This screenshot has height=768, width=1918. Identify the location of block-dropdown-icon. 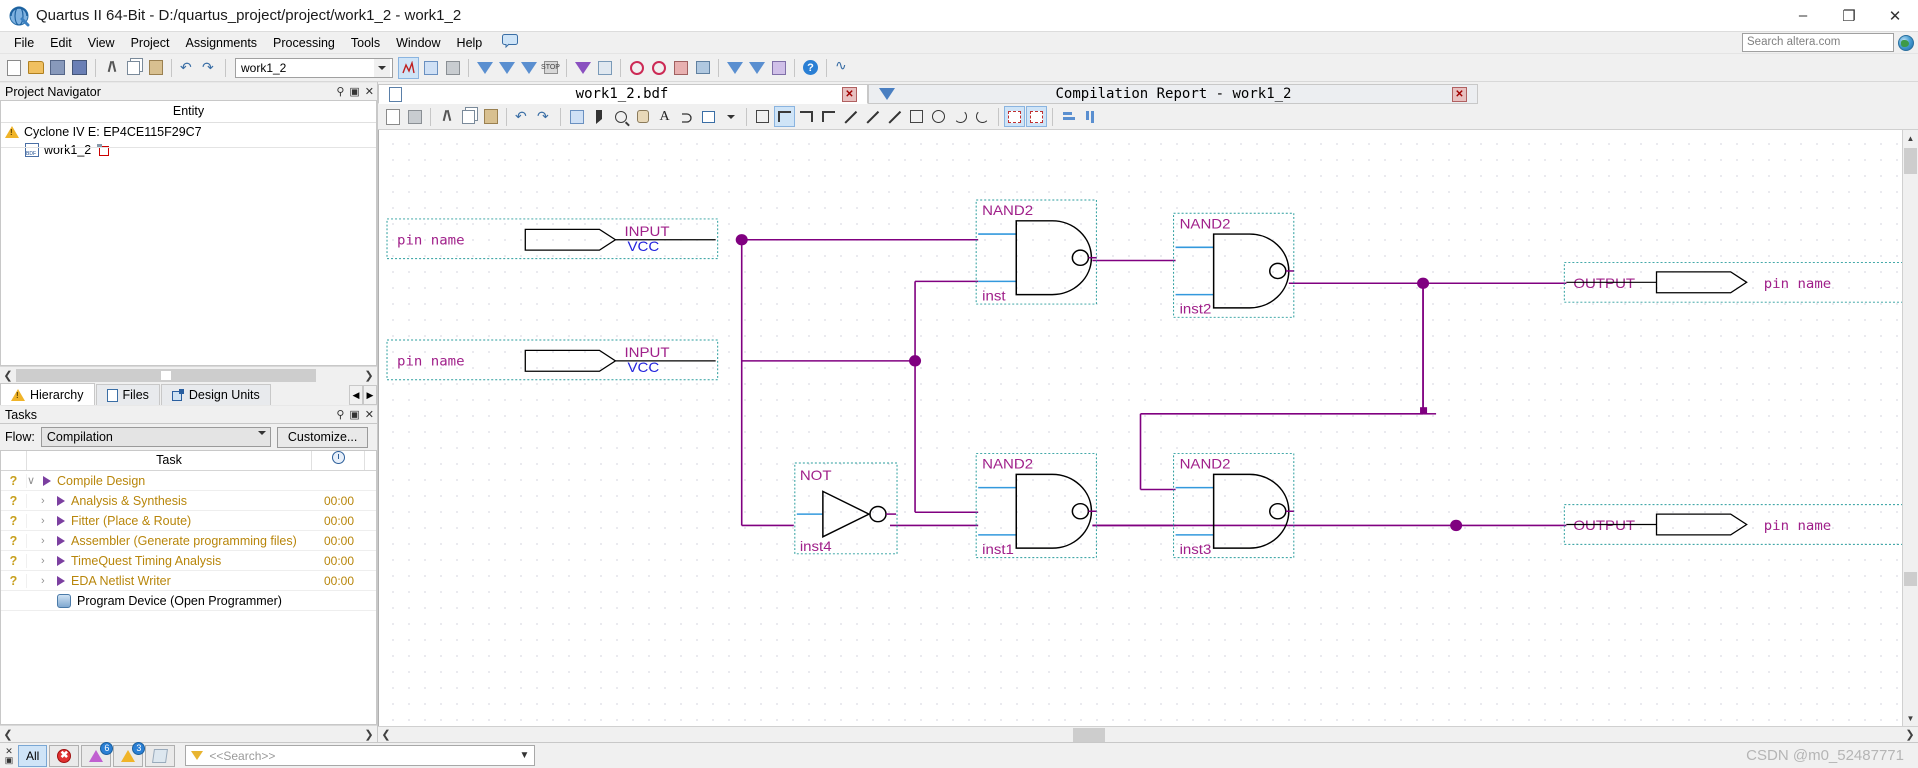
(730, 116).